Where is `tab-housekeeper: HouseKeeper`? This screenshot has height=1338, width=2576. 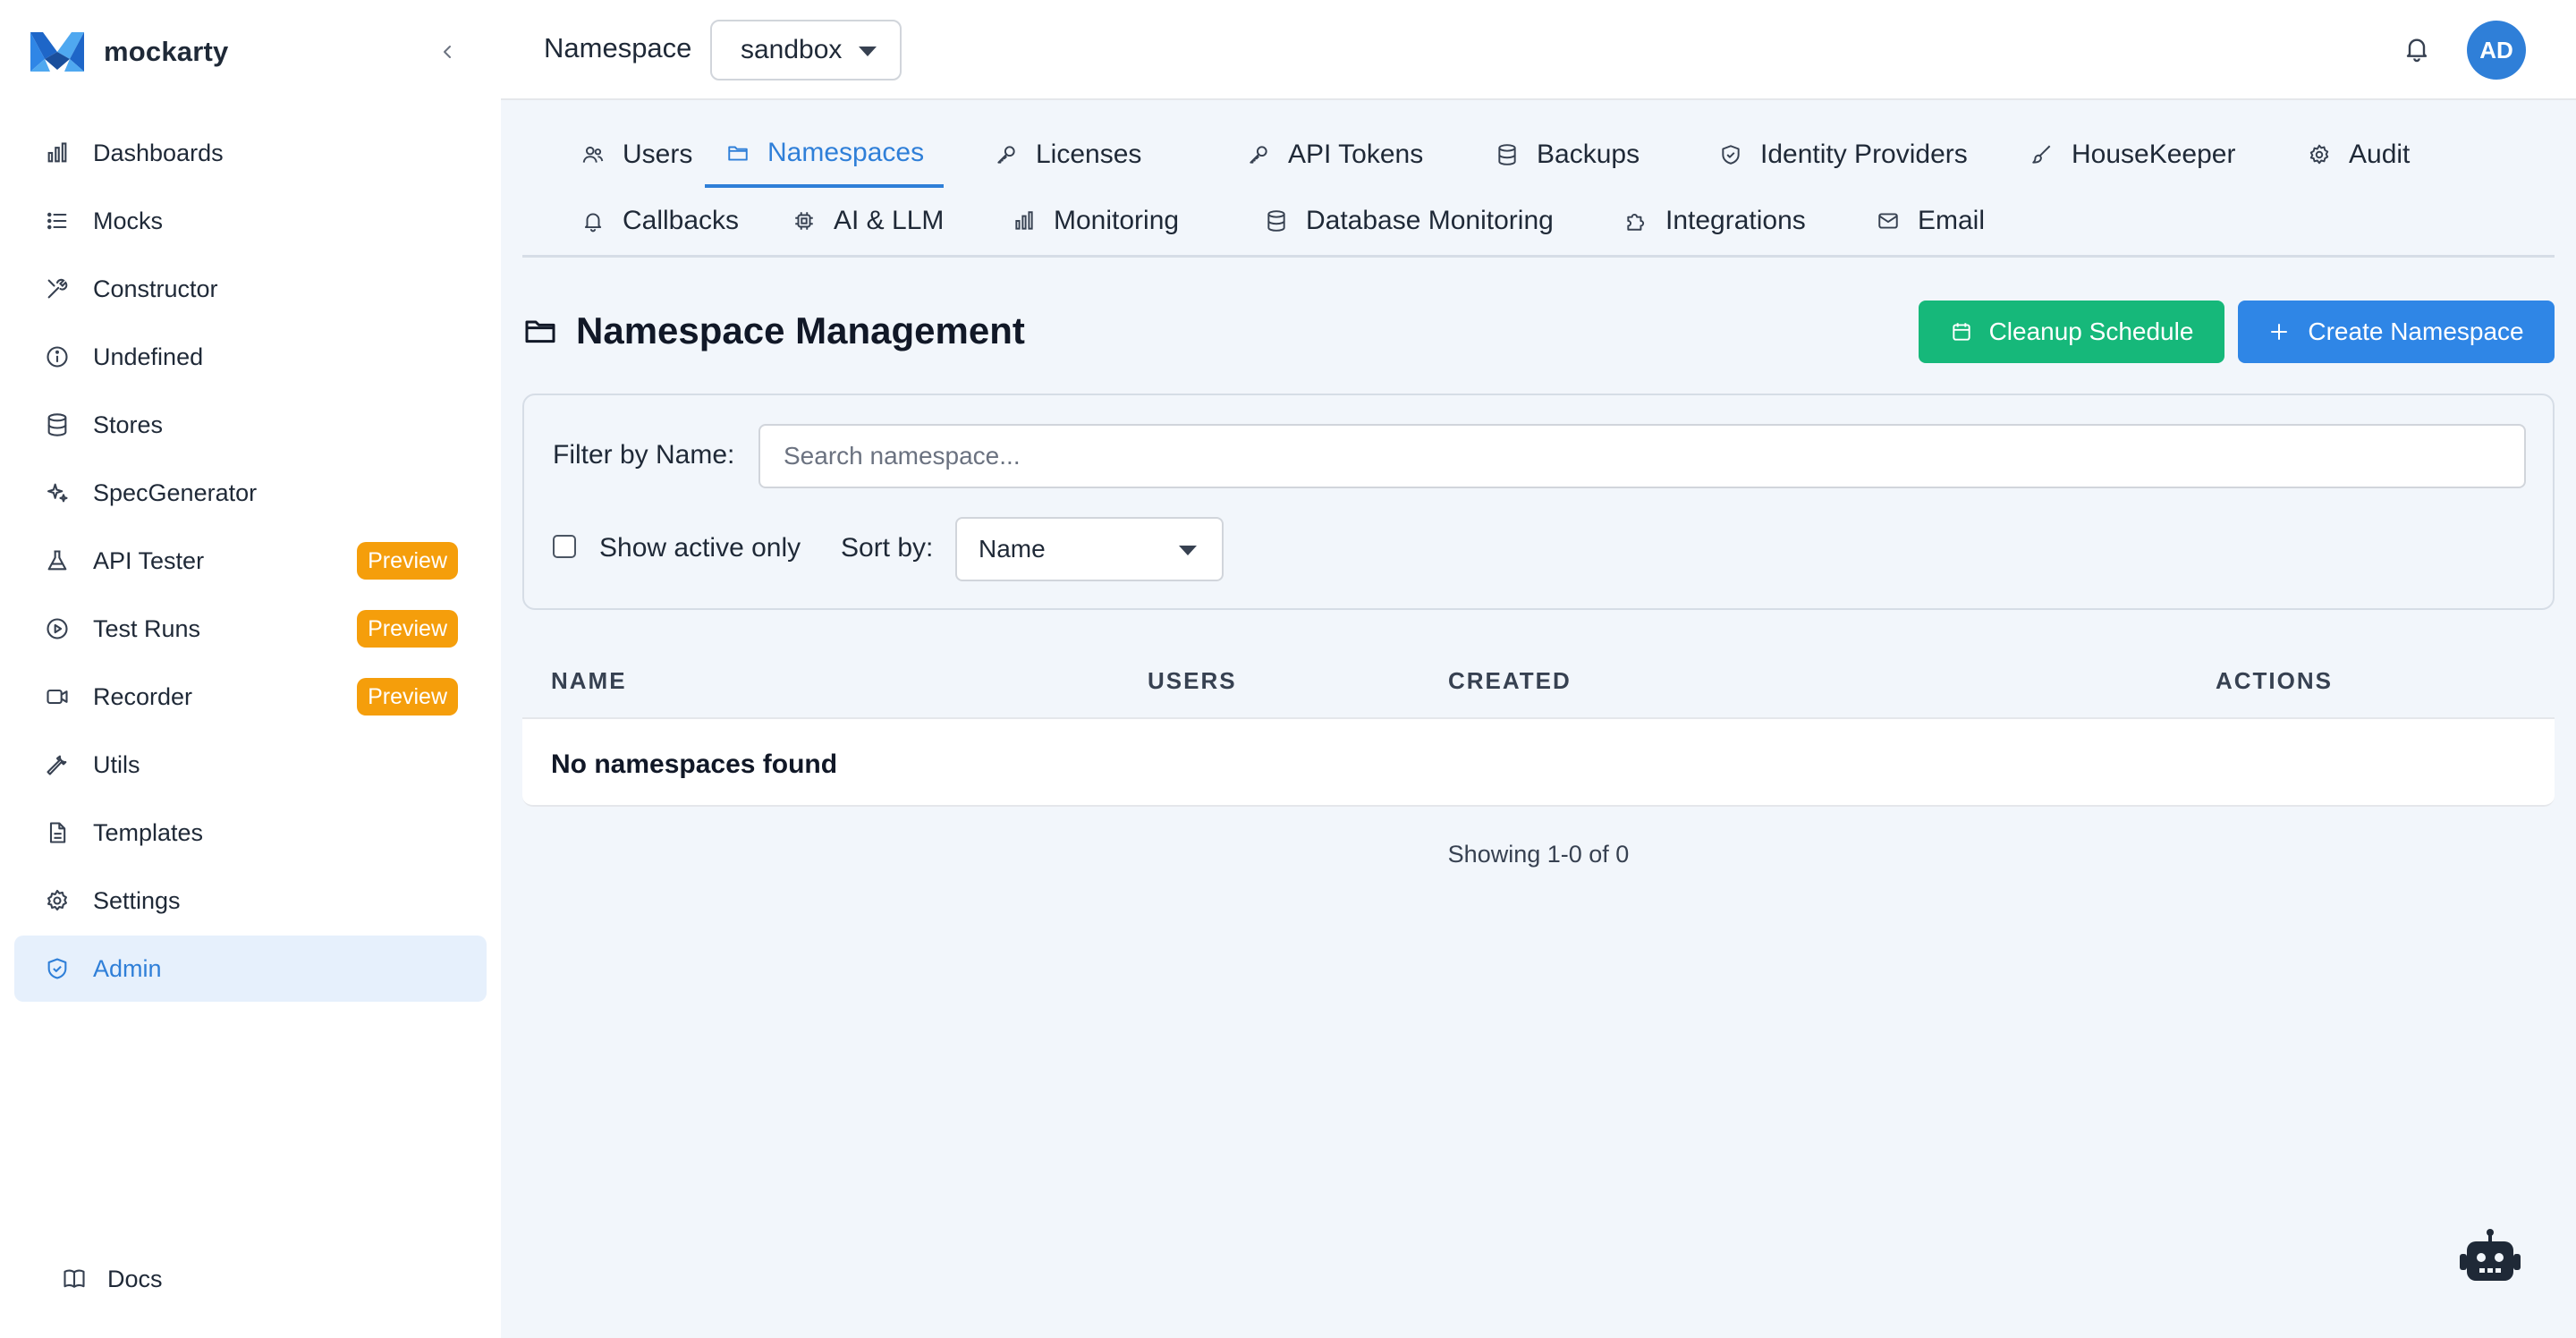 tab-housekeeper: HouseKeeper is located at coordinates (2132, 155).